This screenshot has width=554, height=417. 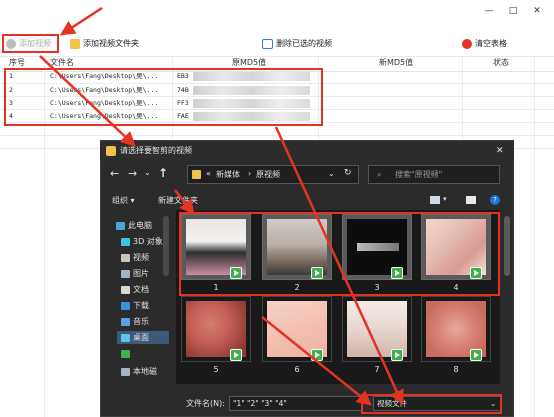 What do you see at coordinates (87, 101) in the screenshot?
I see `arrow-to-dialog` at bounding box center [87, 101].